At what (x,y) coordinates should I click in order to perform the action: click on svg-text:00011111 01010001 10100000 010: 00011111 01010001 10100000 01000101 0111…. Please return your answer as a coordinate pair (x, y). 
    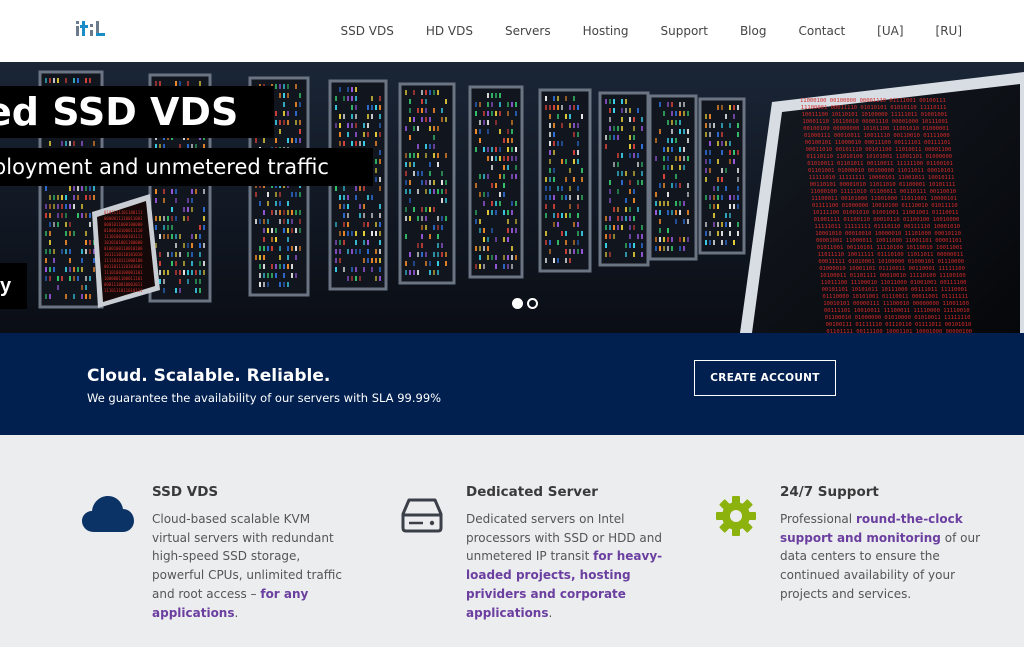
    Looking at the image, I should click on (891, 262).